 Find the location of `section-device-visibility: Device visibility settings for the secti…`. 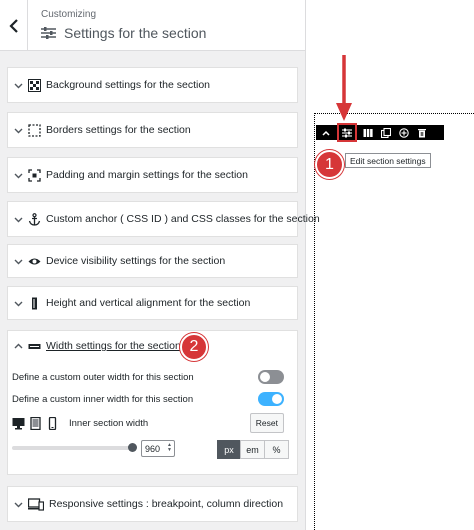

section-device-visibility: Device visibility settings for the secti… is located at coordinates (152, 261).